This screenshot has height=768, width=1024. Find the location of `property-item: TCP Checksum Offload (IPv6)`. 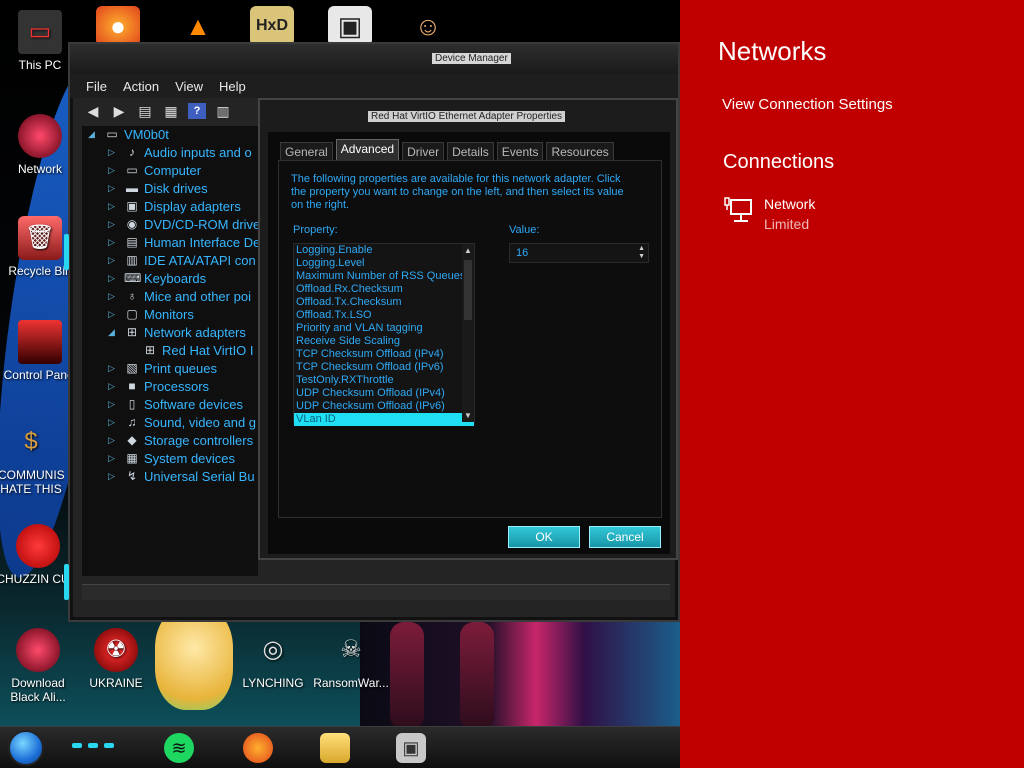

property-item: TCP Checksum Offload (IPv6) is located at coordinates (384, 367).